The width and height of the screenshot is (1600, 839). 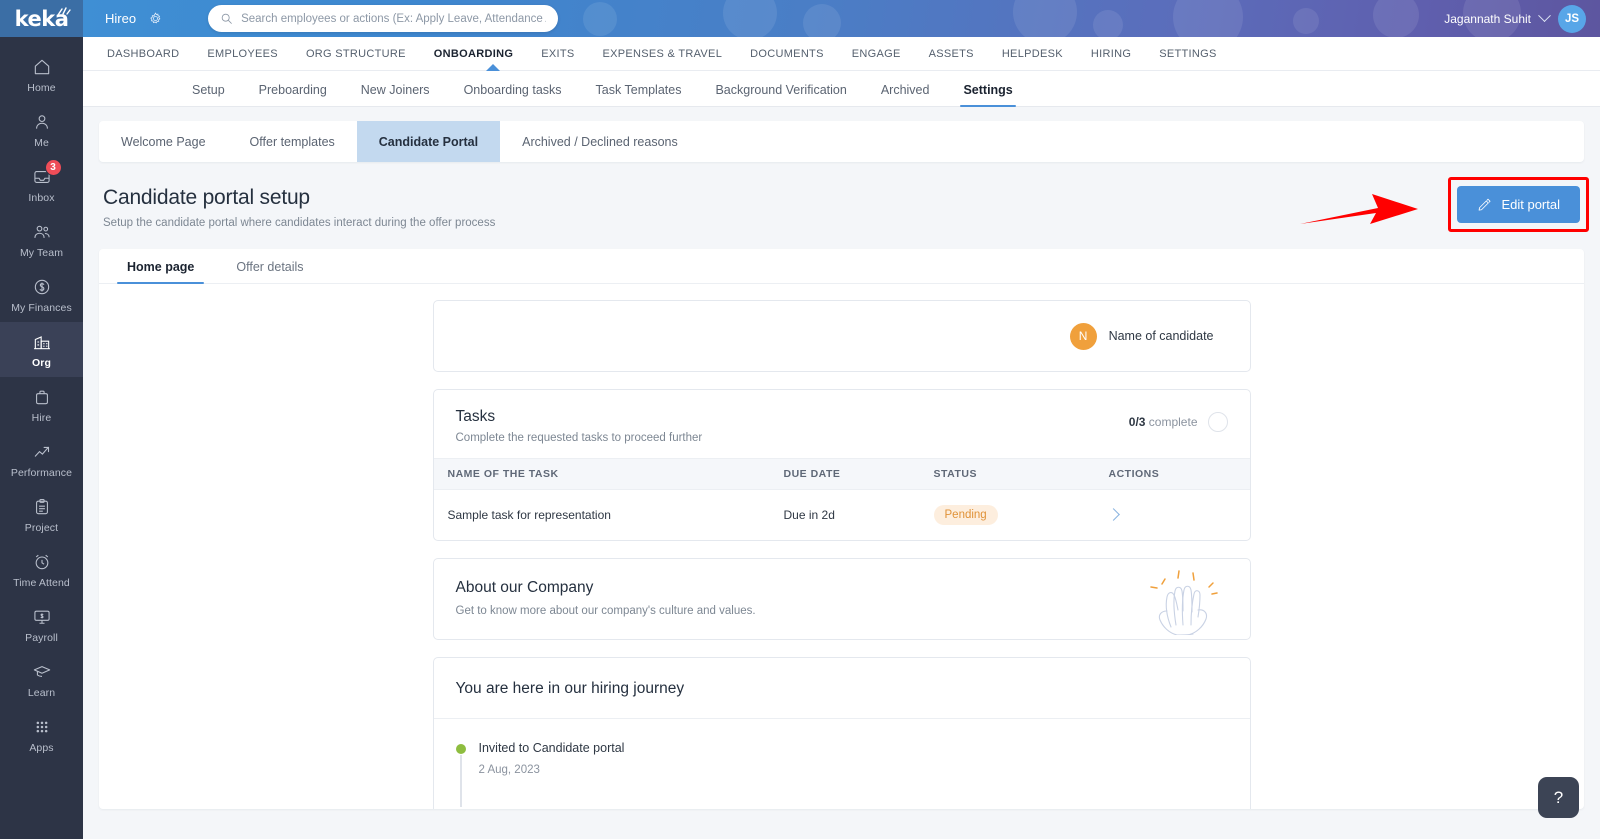 I want to click on subnav-task-templates: Task Templates, so click(x=639, y=94).